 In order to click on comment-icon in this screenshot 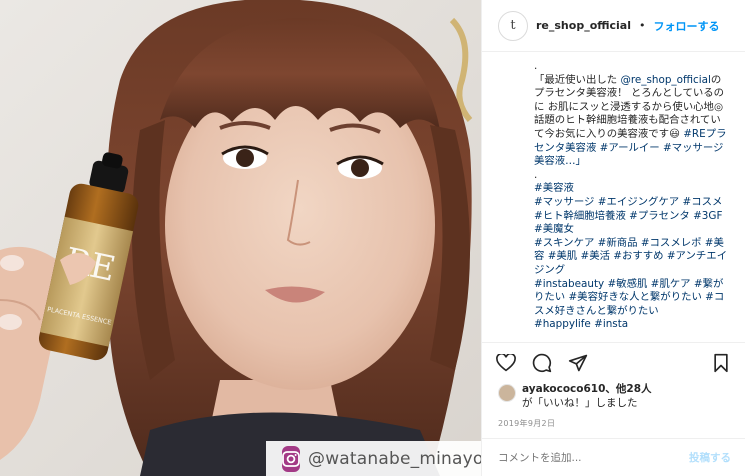, I will do `click(542, 362)`.